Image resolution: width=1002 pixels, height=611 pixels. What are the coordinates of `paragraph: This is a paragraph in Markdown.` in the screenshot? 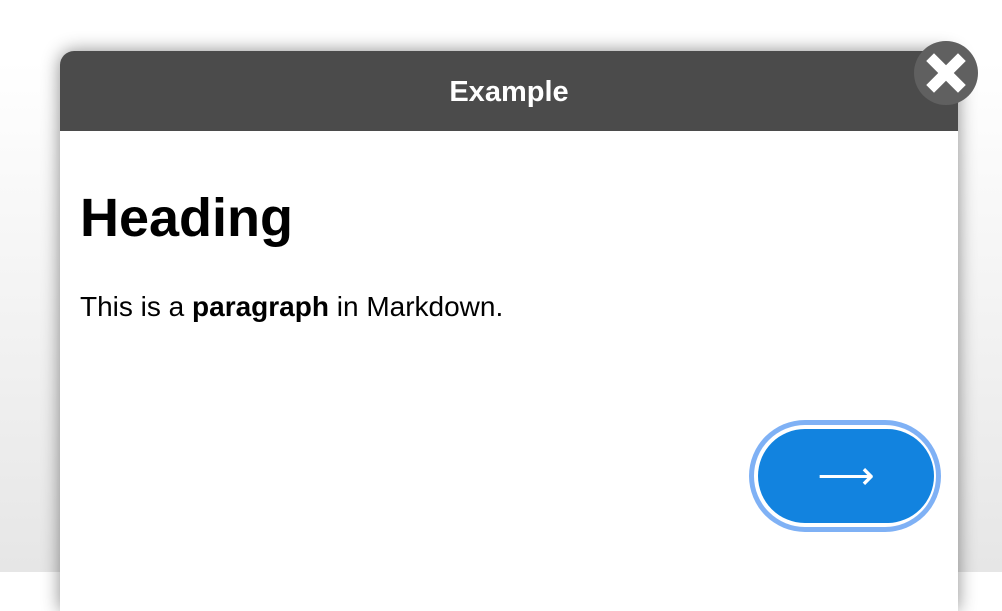 It's located at (291, 307).